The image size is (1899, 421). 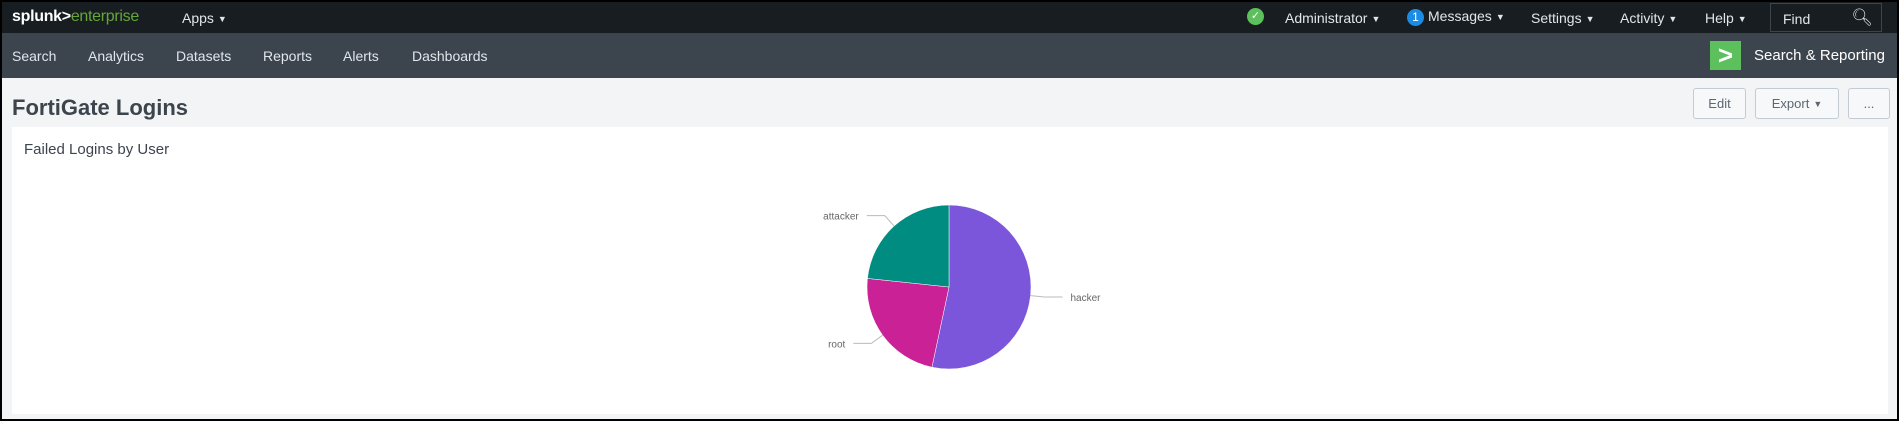 I want to click on administrator-menu: Administrator ▼, so click(x=1332, y=18).